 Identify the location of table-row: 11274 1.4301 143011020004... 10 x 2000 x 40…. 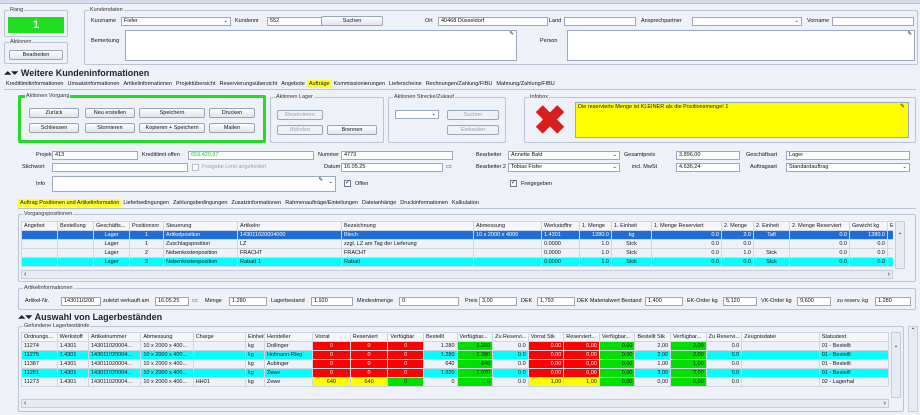
(455, 346).